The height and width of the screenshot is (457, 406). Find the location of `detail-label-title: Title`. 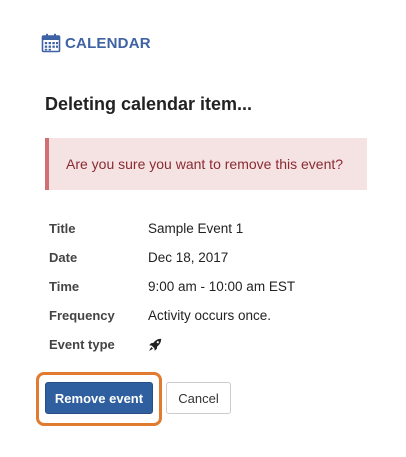

detail-label-title: Title is located at coordinates (62, 228).